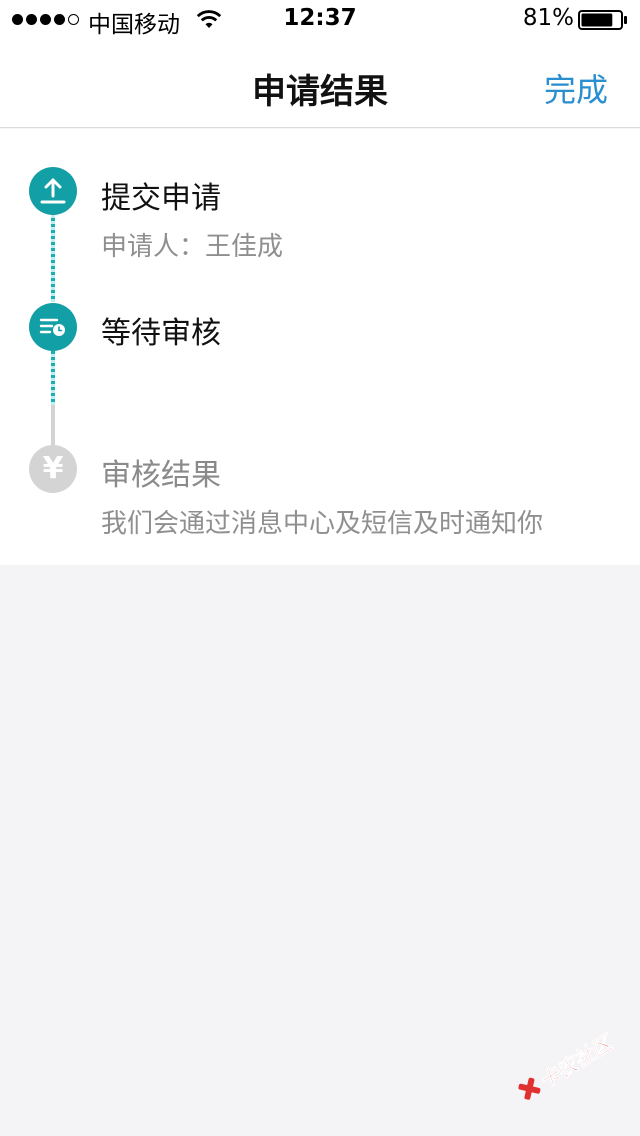  I want to click on battery-icon, so click(602, 20).